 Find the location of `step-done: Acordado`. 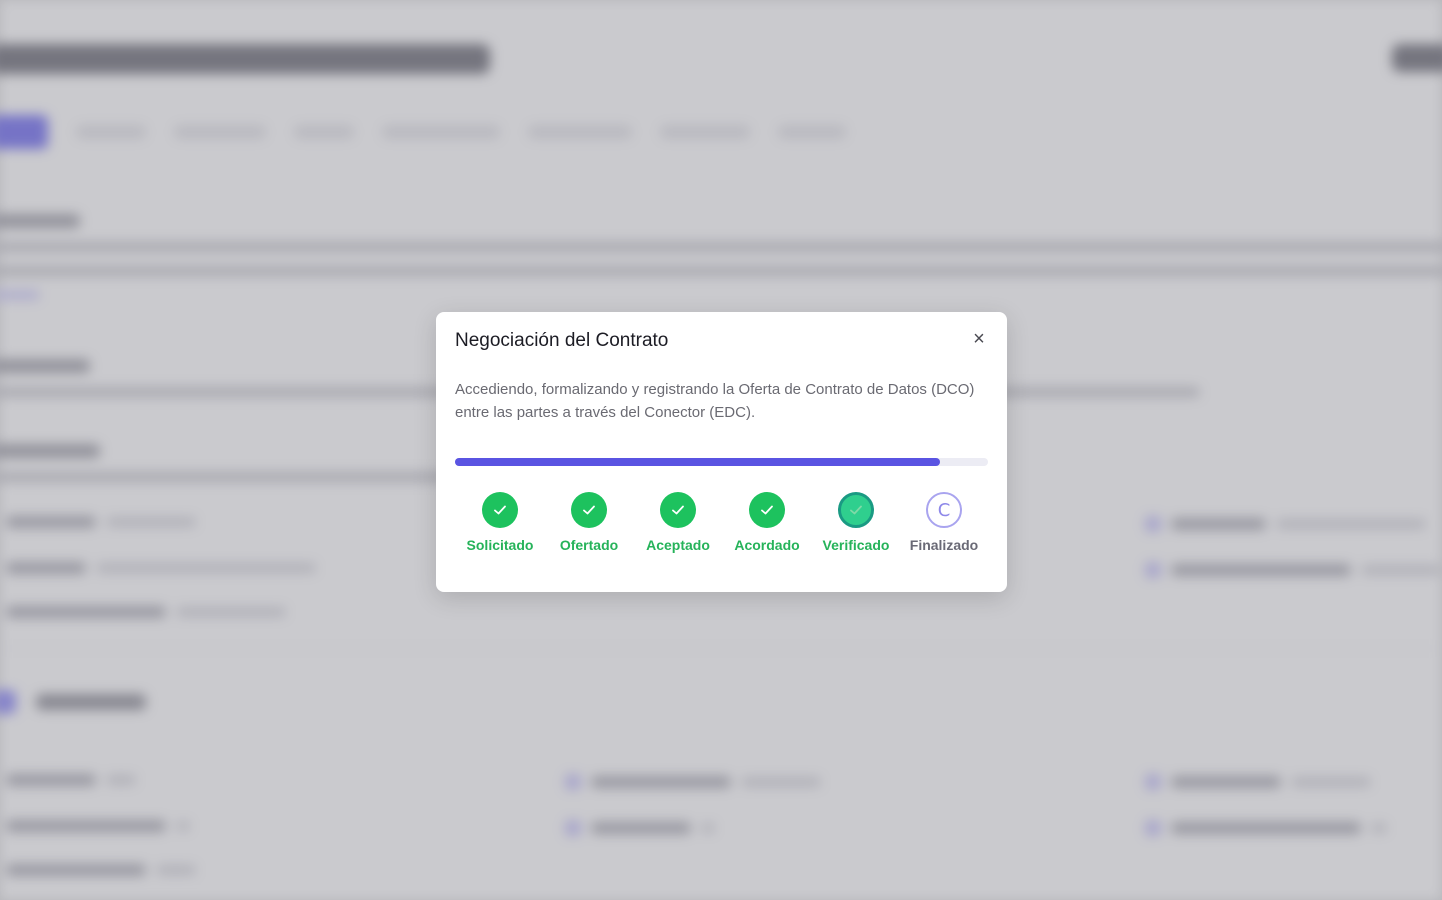

step-done: Acordado is located at coordinates (767, 522).